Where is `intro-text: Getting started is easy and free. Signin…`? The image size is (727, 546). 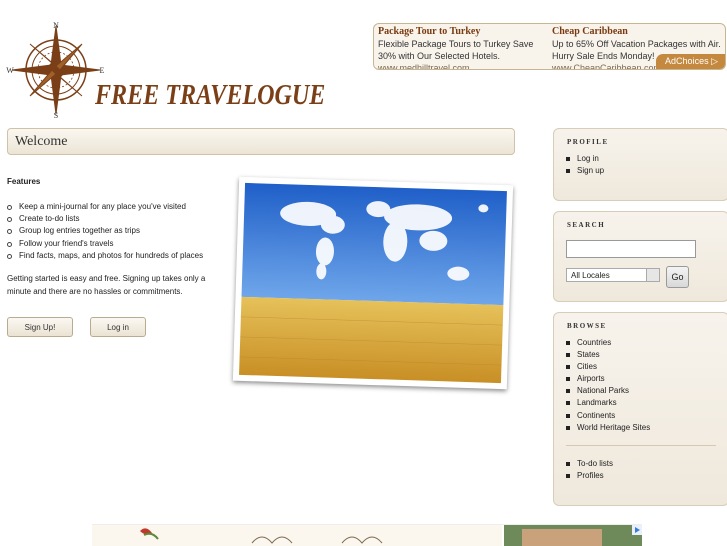 intro-text: Getting started is easy and free. Signin… is located at coordinates (106, 285).